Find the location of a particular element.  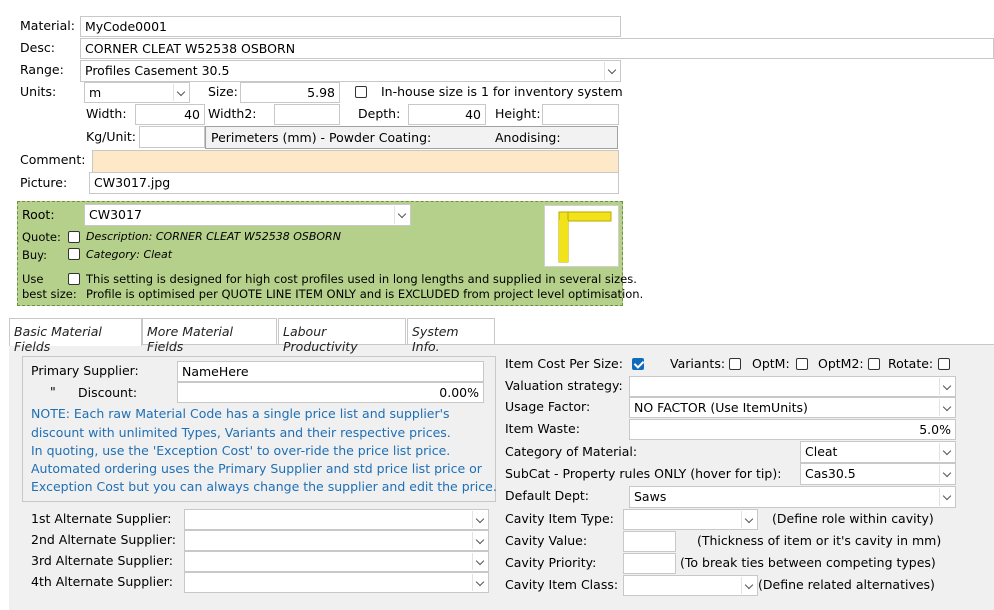

discount-label: Discount: is located at coordinates (108, 392).